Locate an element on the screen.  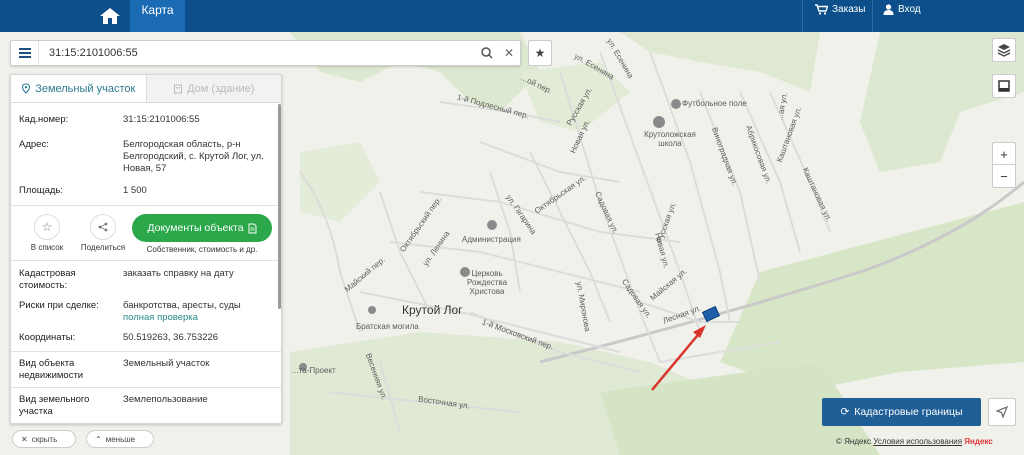
panel-tabs: Земельный участок Дом (здание) is located at coordinates (146, 89).